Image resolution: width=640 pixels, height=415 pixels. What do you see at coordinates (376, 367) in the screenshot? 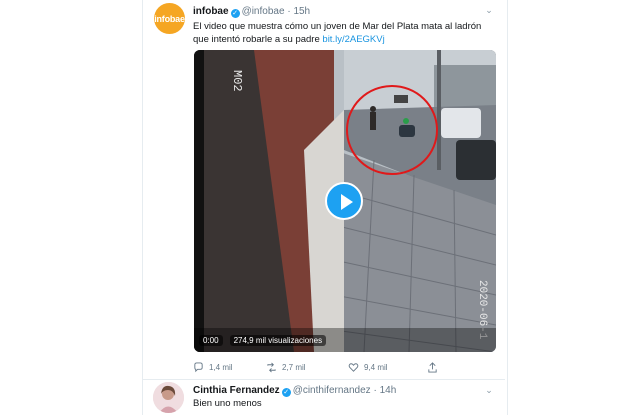
I see `like-count: 9,4 mil` at bounding box center [376, 367].